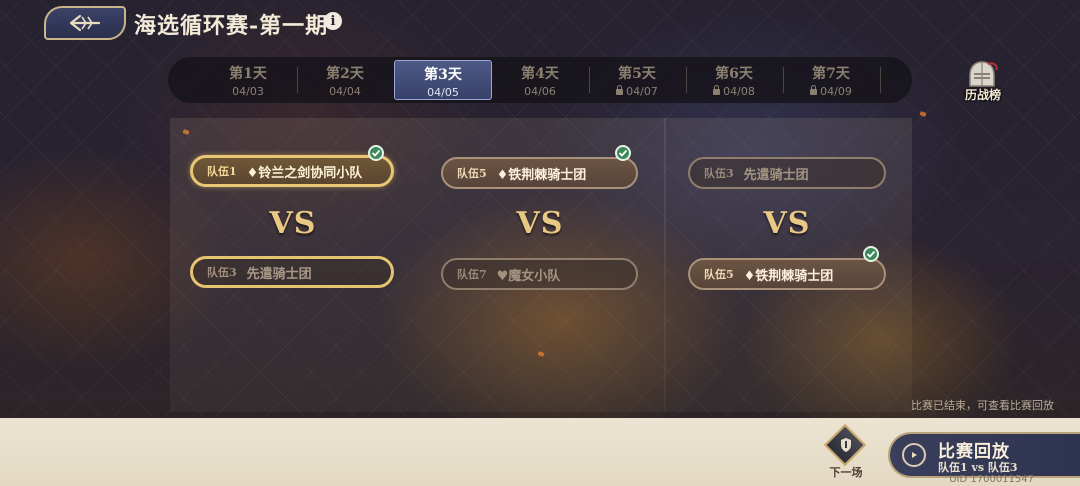 The width and height of the screenshot is (1080, 486). Describe the element at coordinates (231, 26) in the screenshot. I see `page-title: 海选循环赛-第一期` at that location.